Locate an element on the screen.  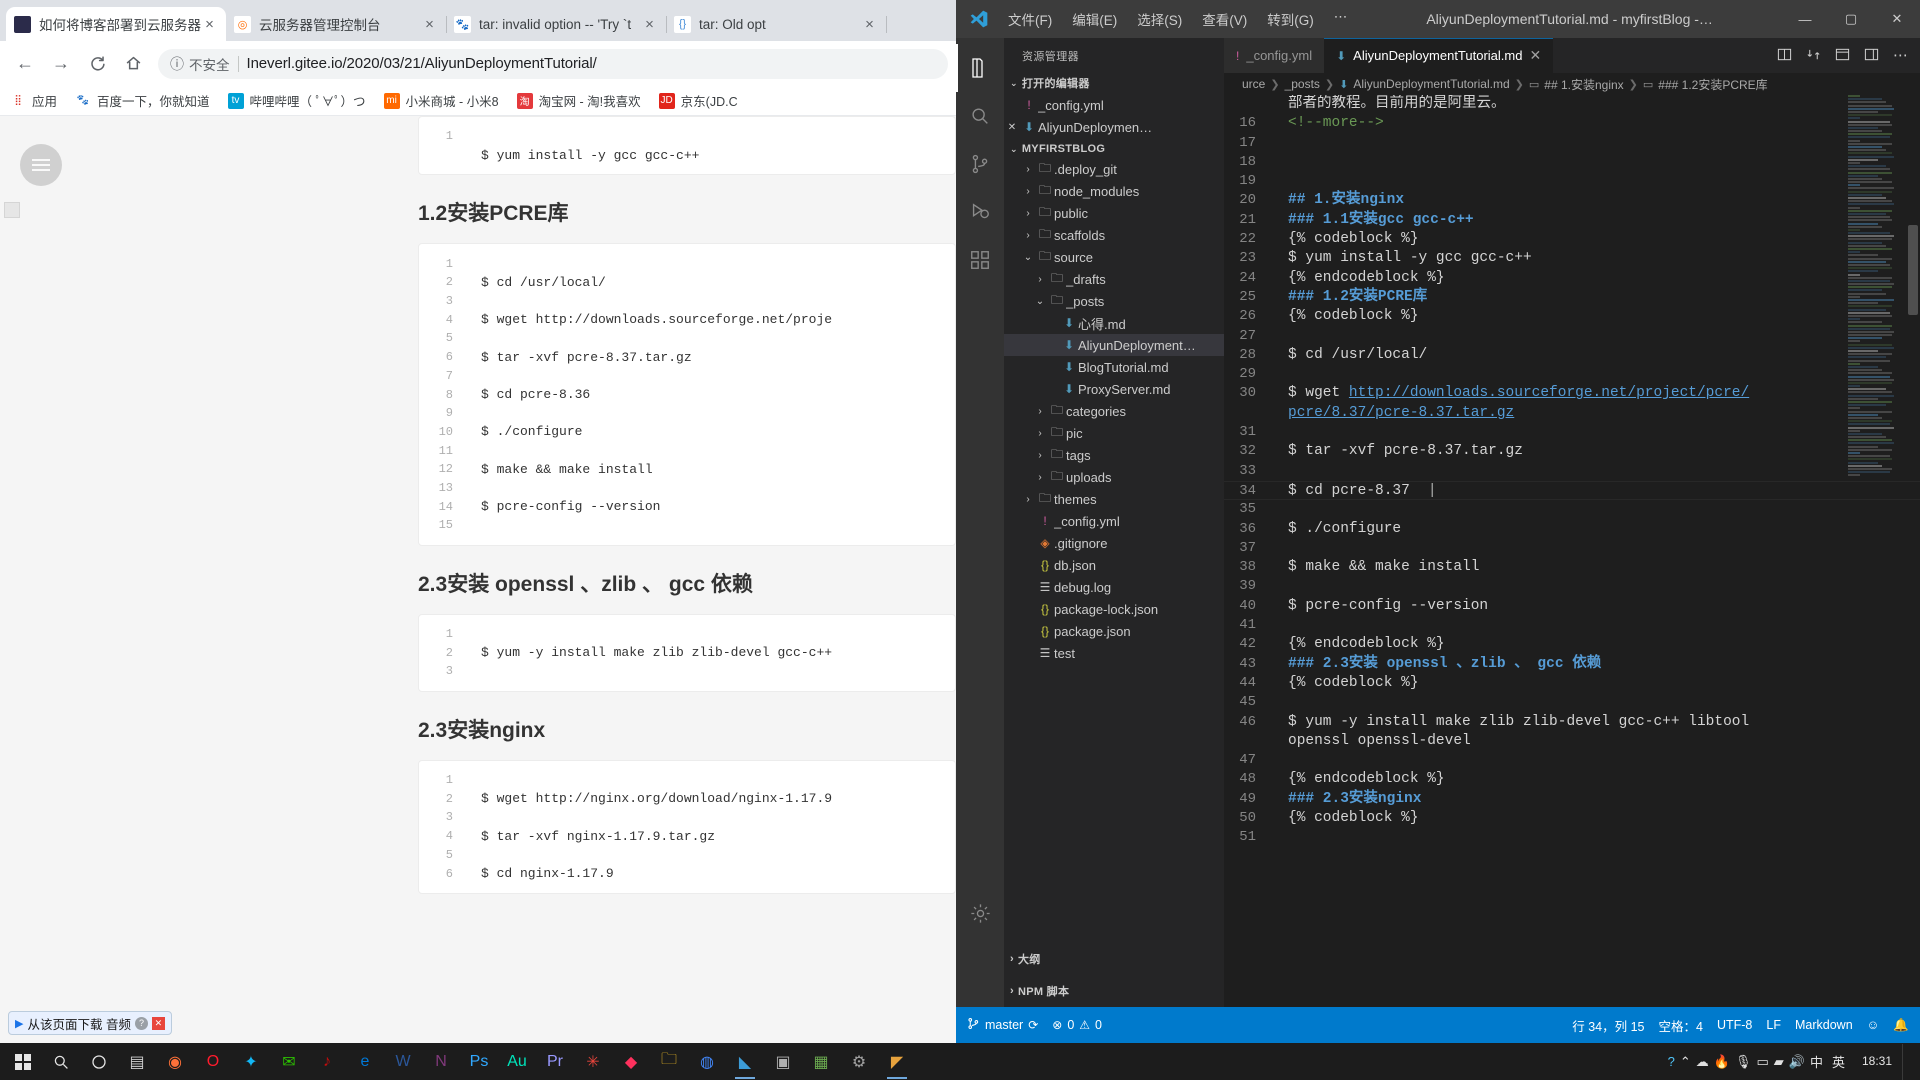
back-button: ← is located at coordinates (25, 64).